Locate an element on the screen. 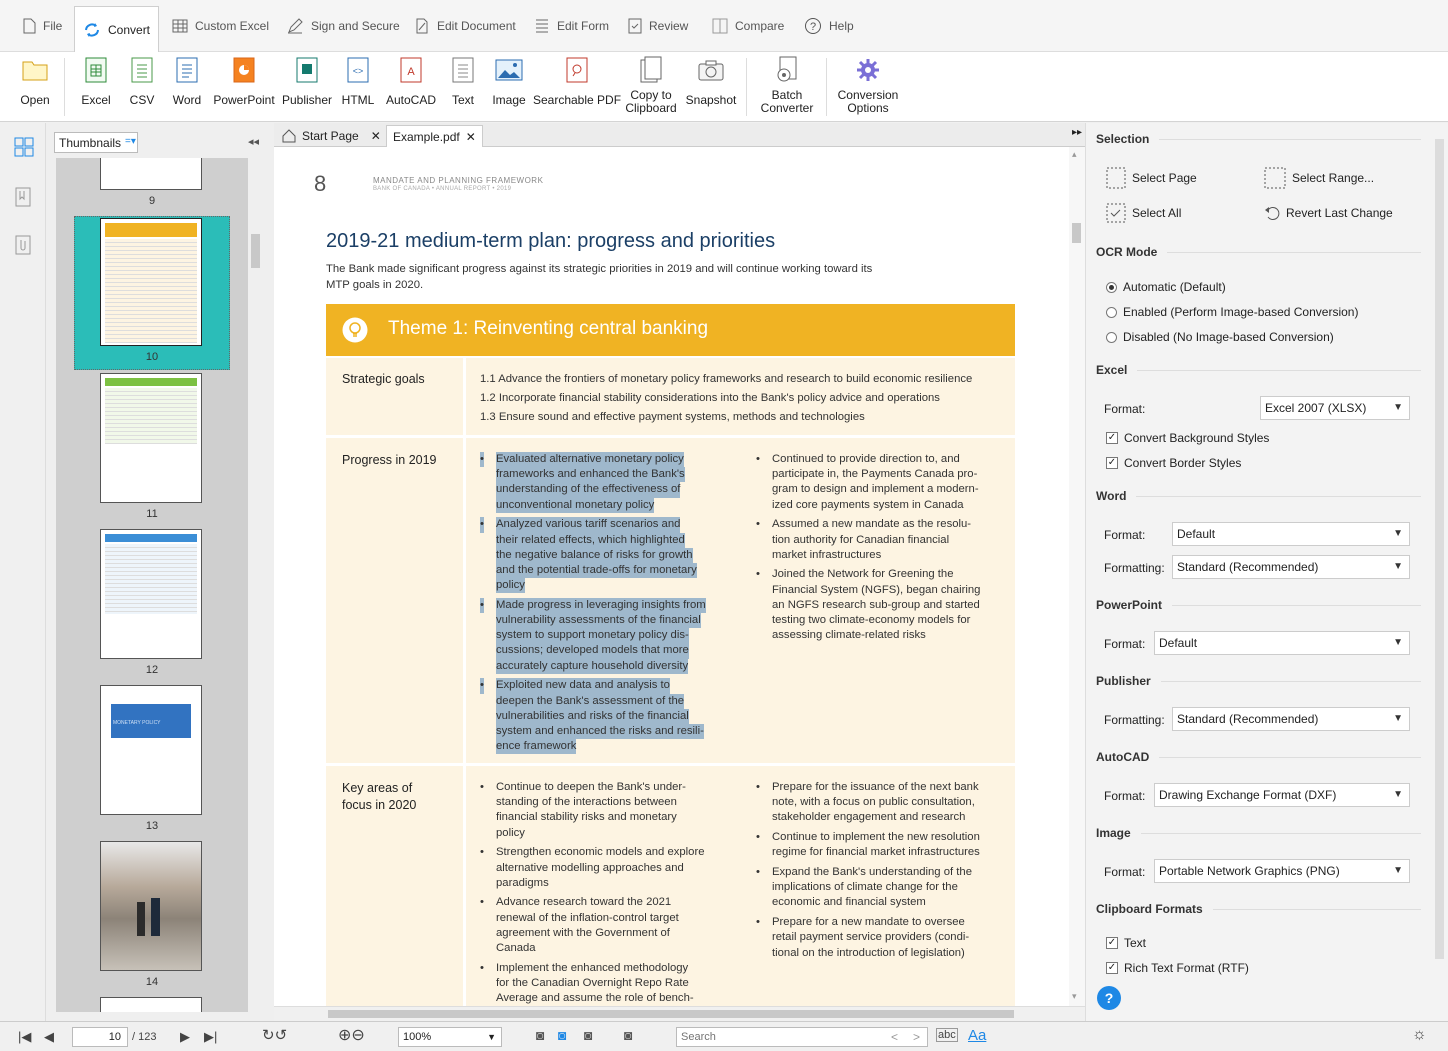 Image resolution: width=1448 pixels, height=1051 pixels. menu-edit-form: Edit Form is located at coordinates (571, 26).